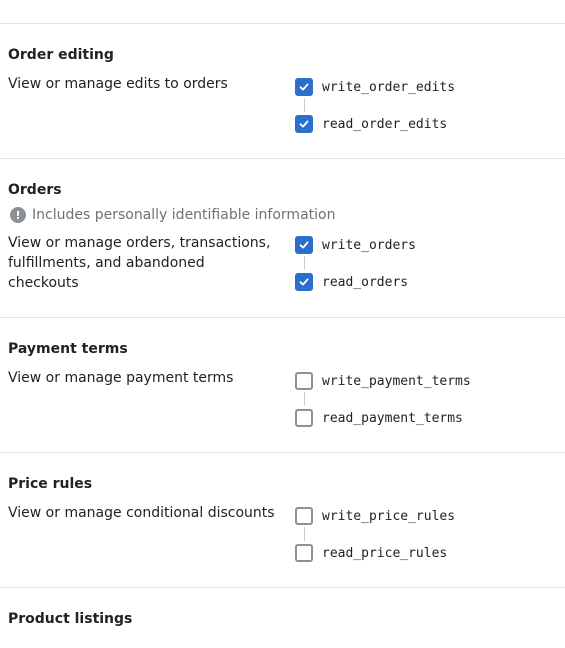 The height and width of the screenshot is (648, 565). What do you see at coordinates (389, 87) in the screenshot?
I see `scope-label: write_order_edits` at bounding box center [389, 87].